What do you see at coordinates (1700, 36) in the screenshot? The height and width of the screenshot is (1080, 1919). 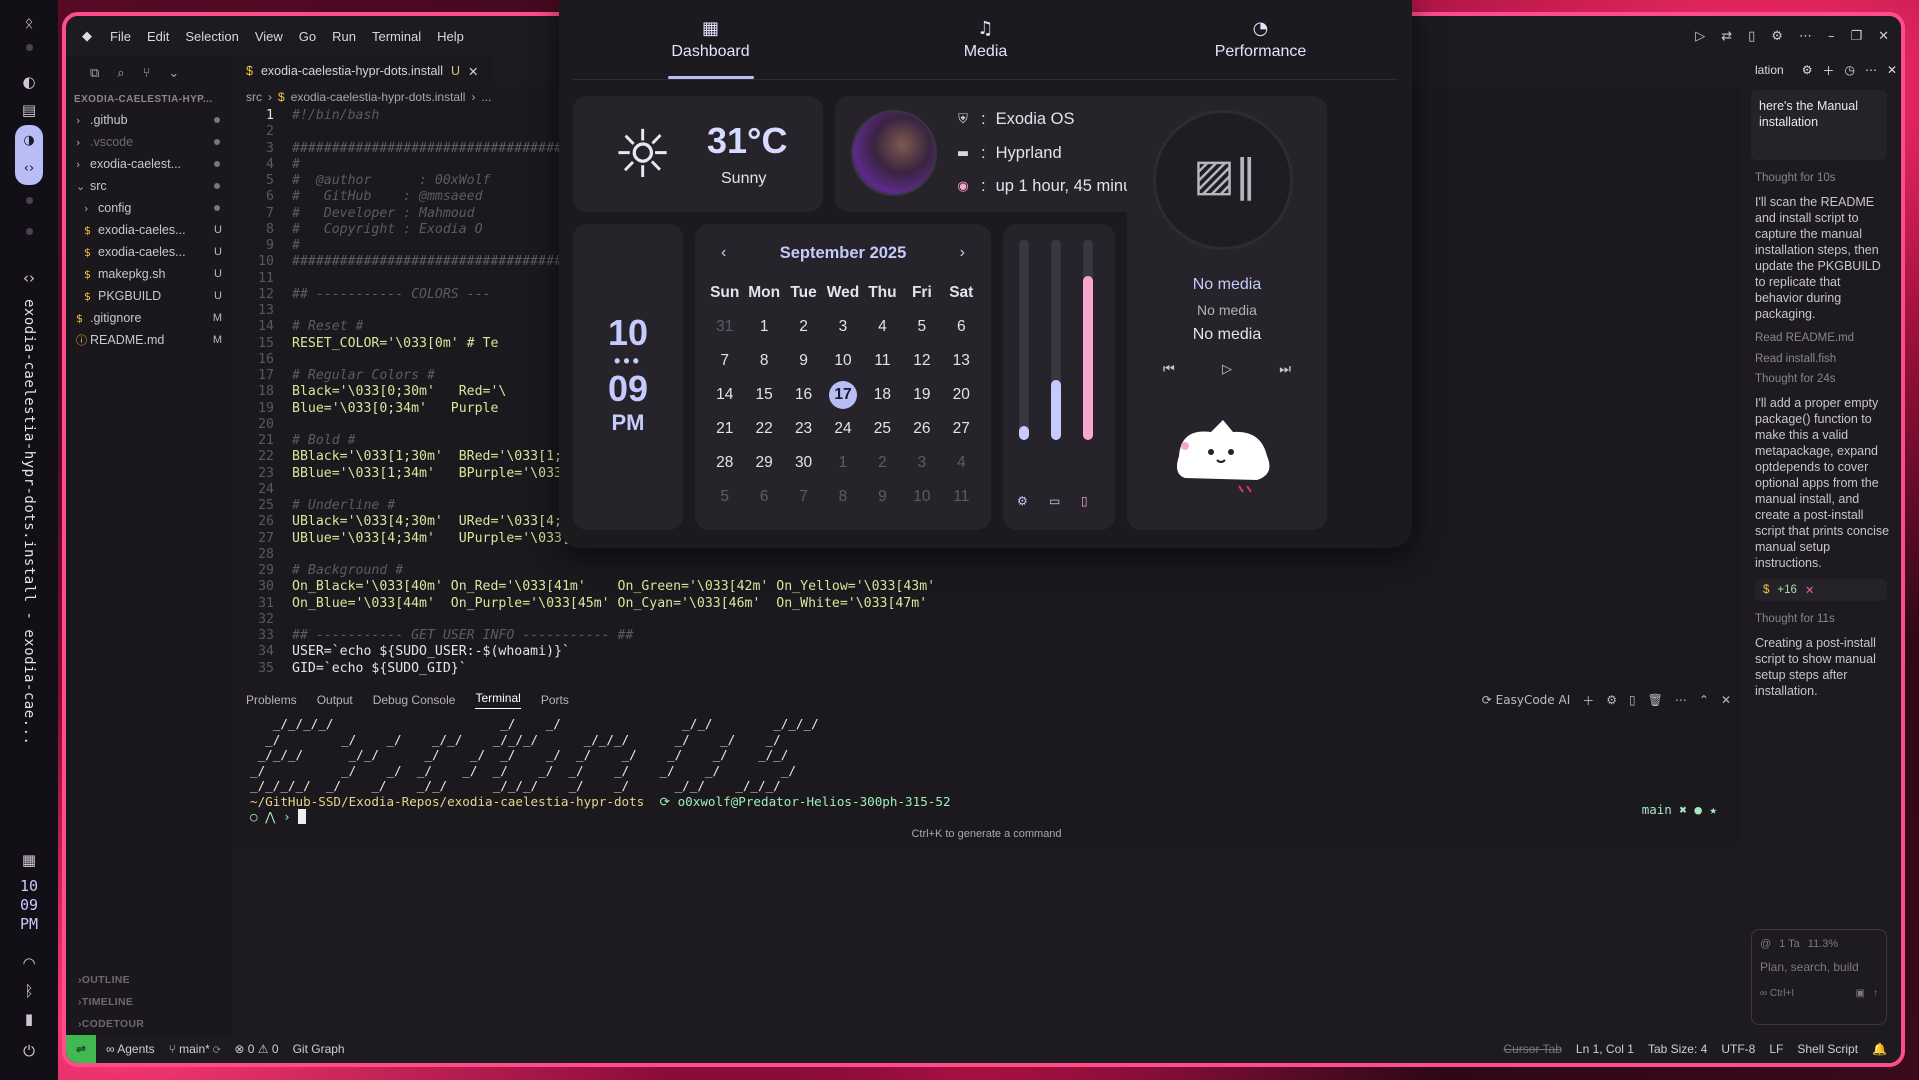 I see `run-icon: ▷` at bounding box center [1700, 36].